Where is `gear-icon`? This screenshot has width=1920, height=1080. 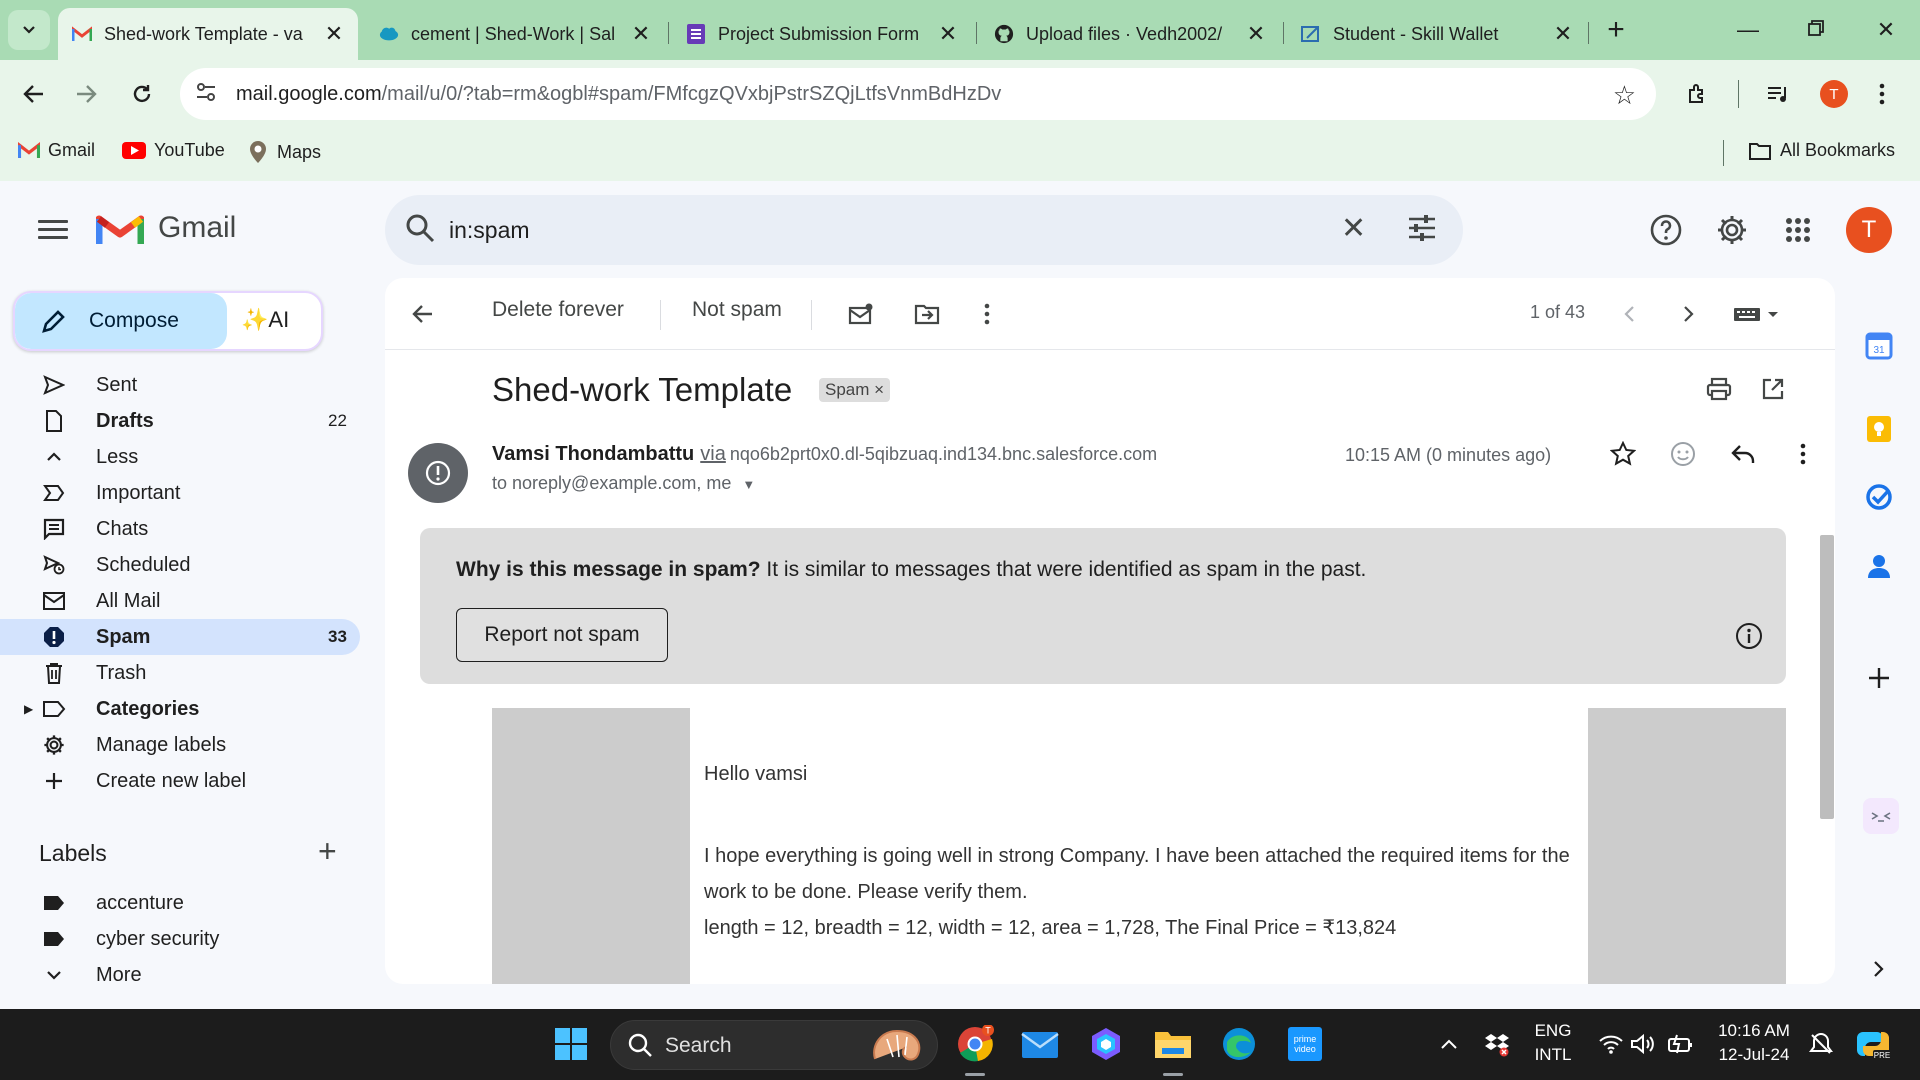 gear-icon is located at coordinates (1732, 230).